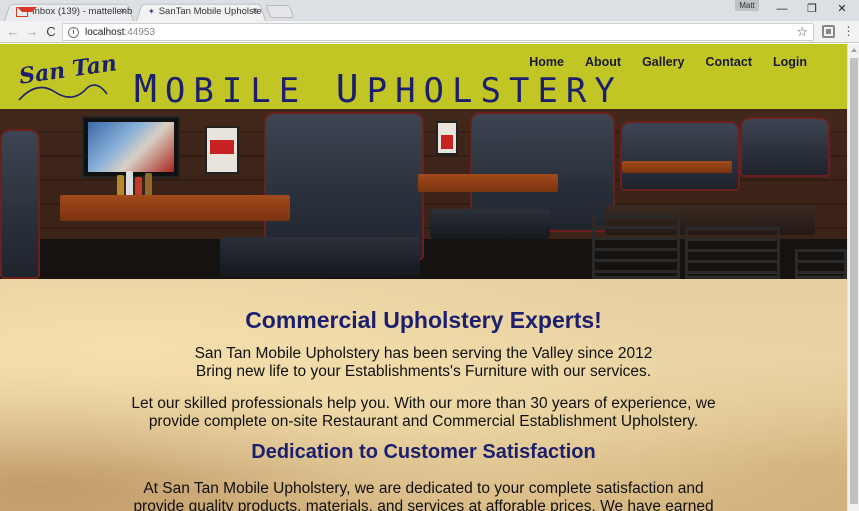 The height and width of the screenshot is (511, 859). What do you see at coordinates (151, 11) in the screenshot?
I see `santan-favicon-icon: ✶` at bounding box center [151, 11].